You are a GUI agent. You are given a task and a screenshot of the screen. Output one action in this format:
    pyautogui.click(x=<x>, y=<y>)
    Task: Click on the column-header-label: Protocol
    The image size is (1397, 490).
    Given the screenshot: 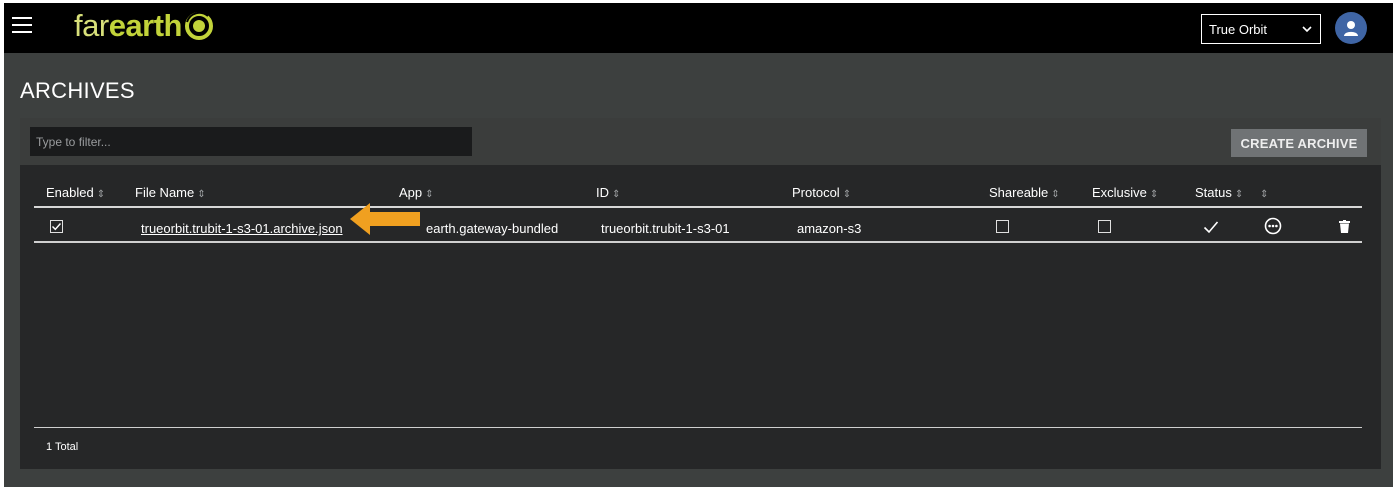 What is the action you would take?
    pyautogui.click(x=816, y=192)
    